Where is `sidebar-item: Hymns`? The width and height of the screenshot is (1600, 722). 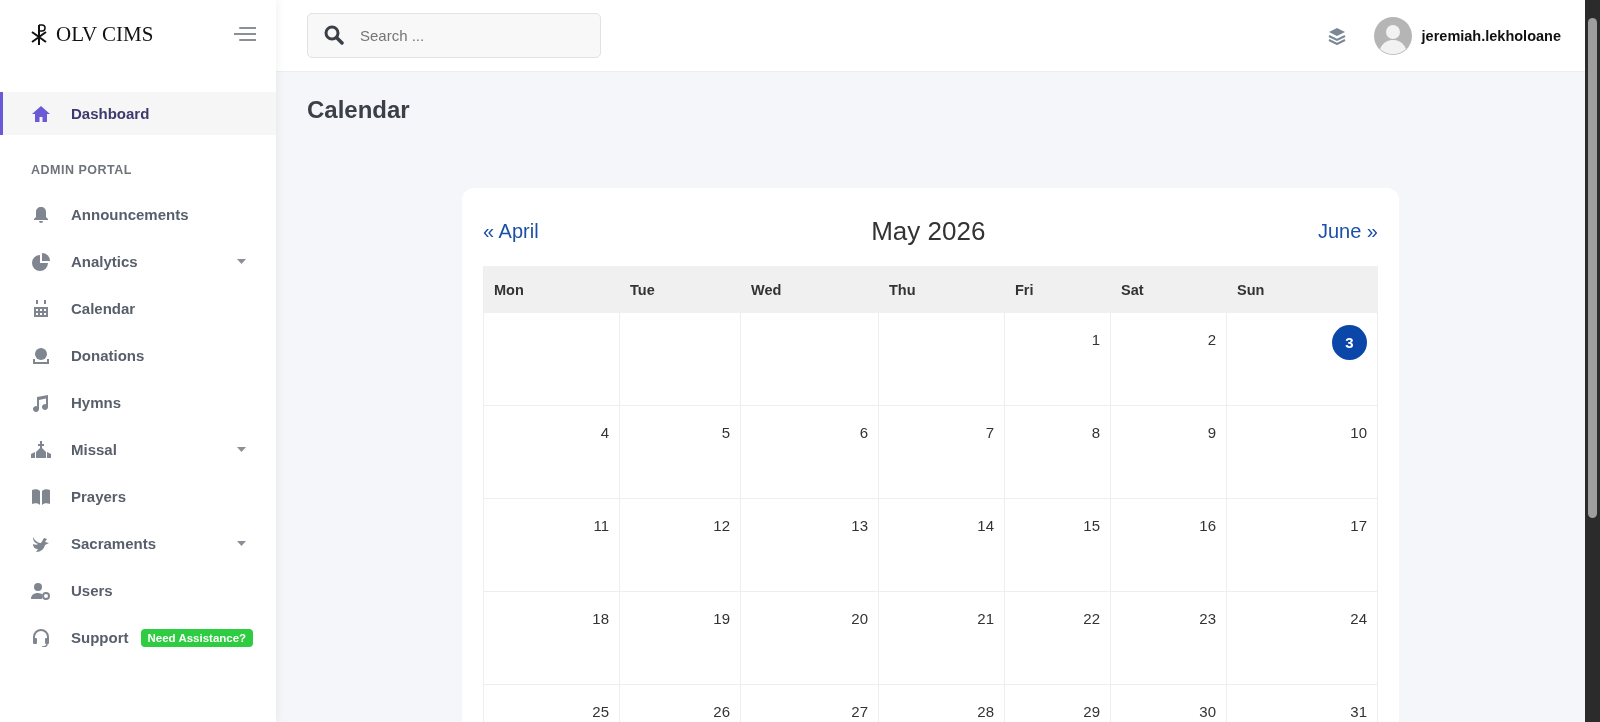 sidebar-item: Hymns is located at coordinates (138, 402).